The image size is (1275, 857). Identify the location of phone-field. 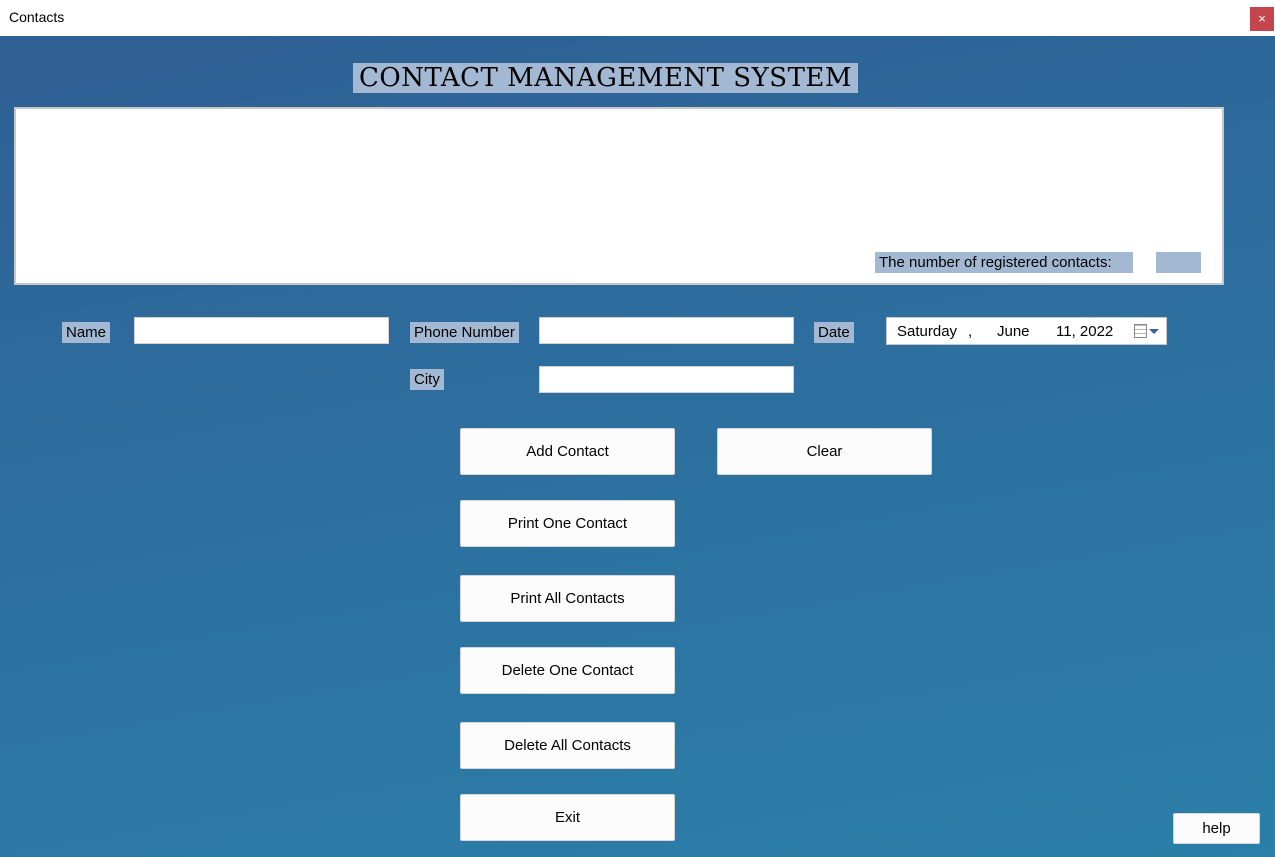
(666, 330).